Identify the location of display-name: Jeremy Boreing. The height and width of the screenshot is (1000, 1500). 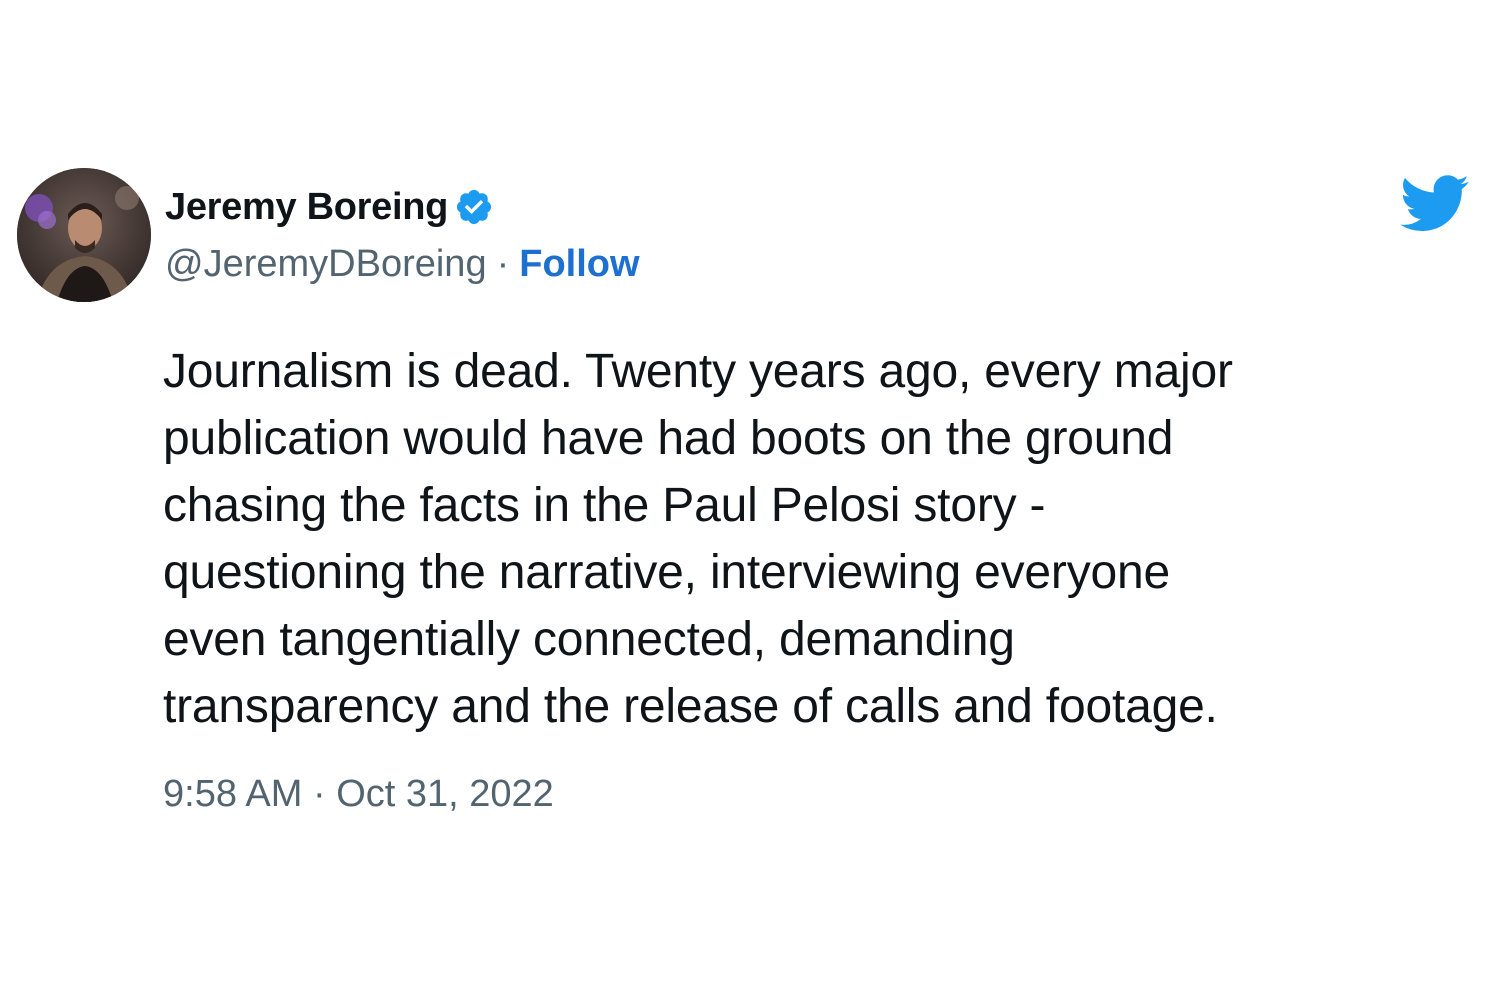
(306, 207).